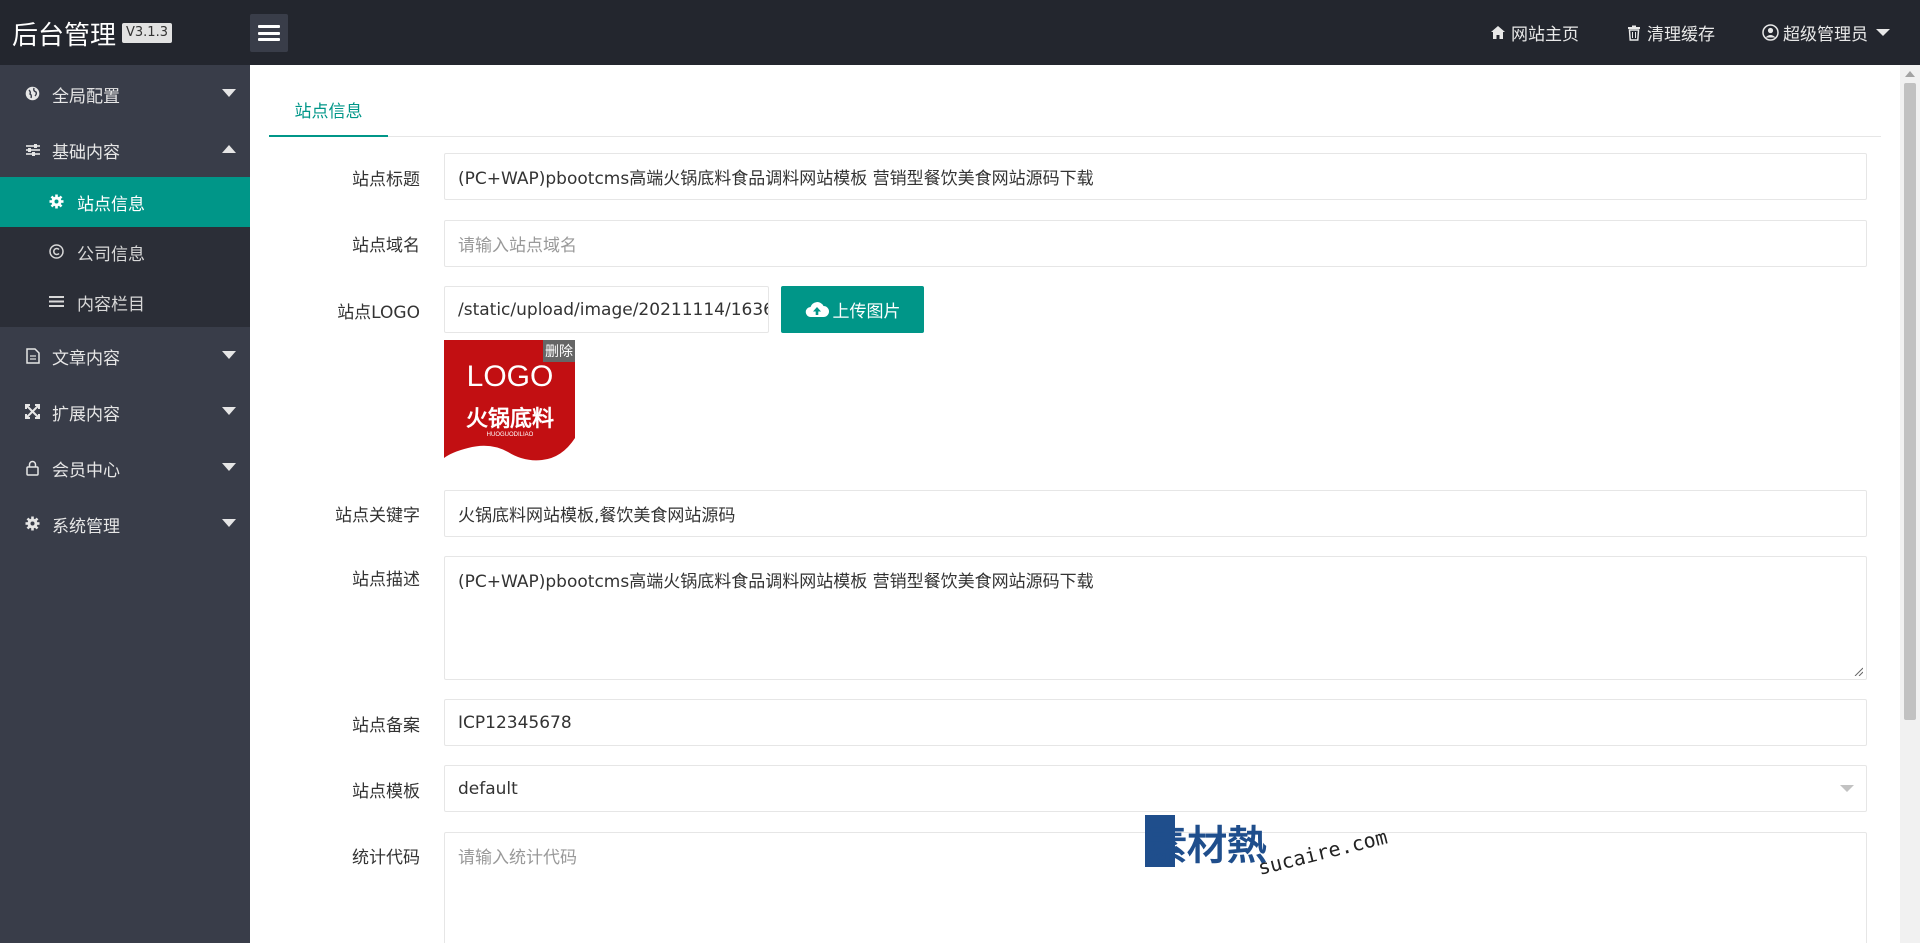  I want to click on upload-image-label: 上传图片, so click(866, 312).